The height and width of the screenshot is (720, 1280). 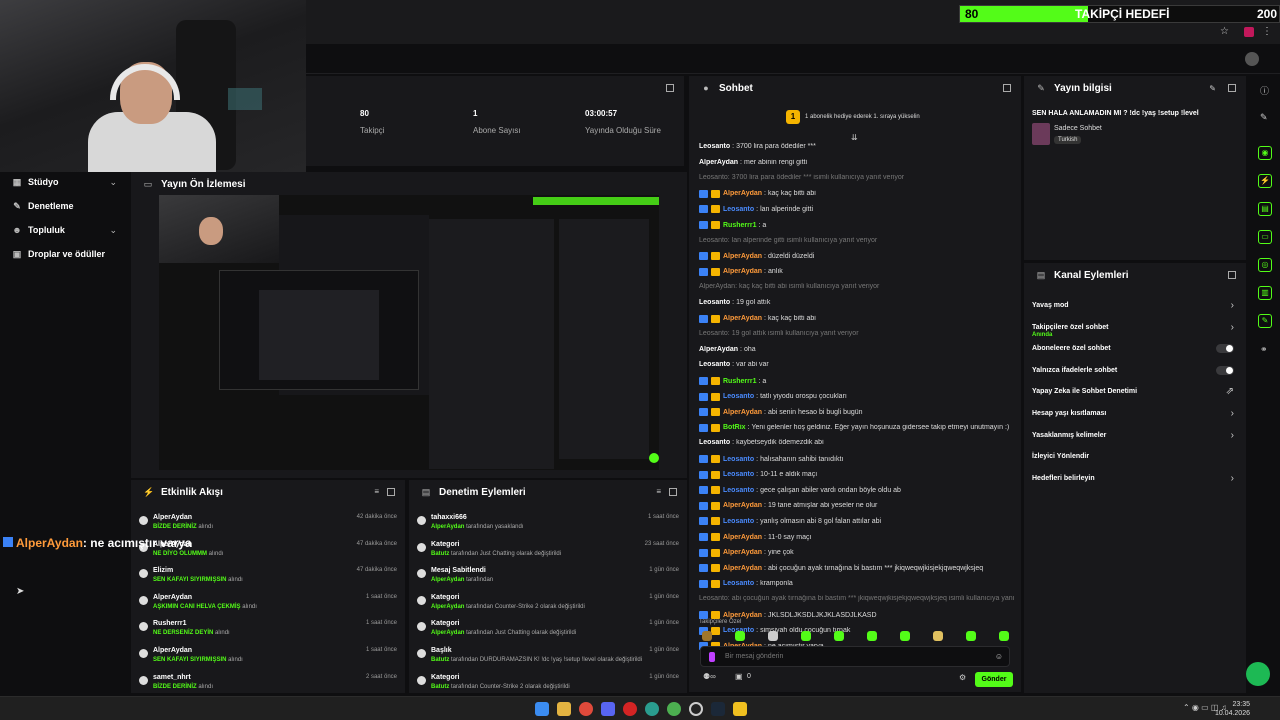 I want to click on avatar, so click(x=1252, y=59).